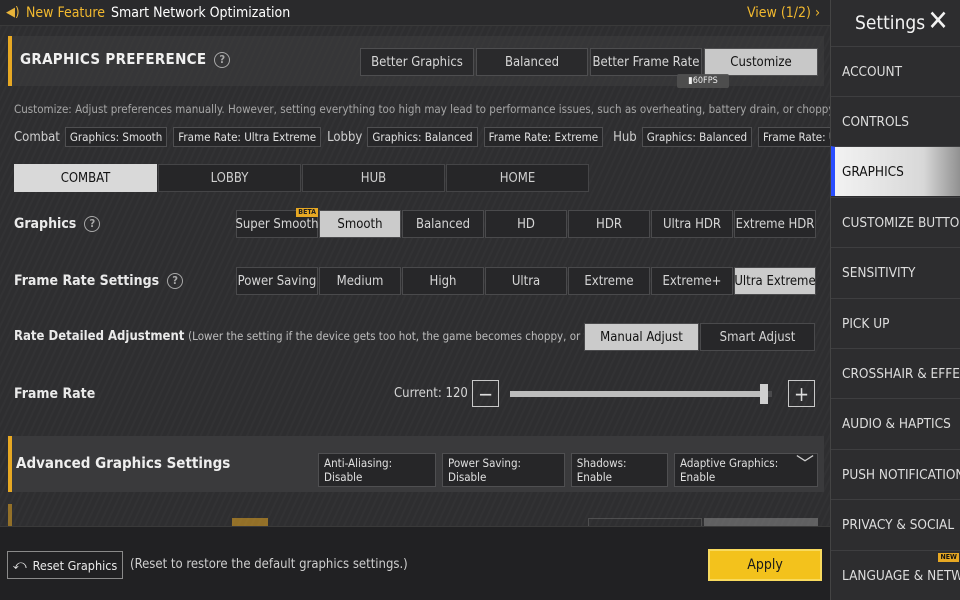  Describe the element at coordinates (277, 281) in the screenshot. I see `fps-power-saving: Power Saving` at that location.